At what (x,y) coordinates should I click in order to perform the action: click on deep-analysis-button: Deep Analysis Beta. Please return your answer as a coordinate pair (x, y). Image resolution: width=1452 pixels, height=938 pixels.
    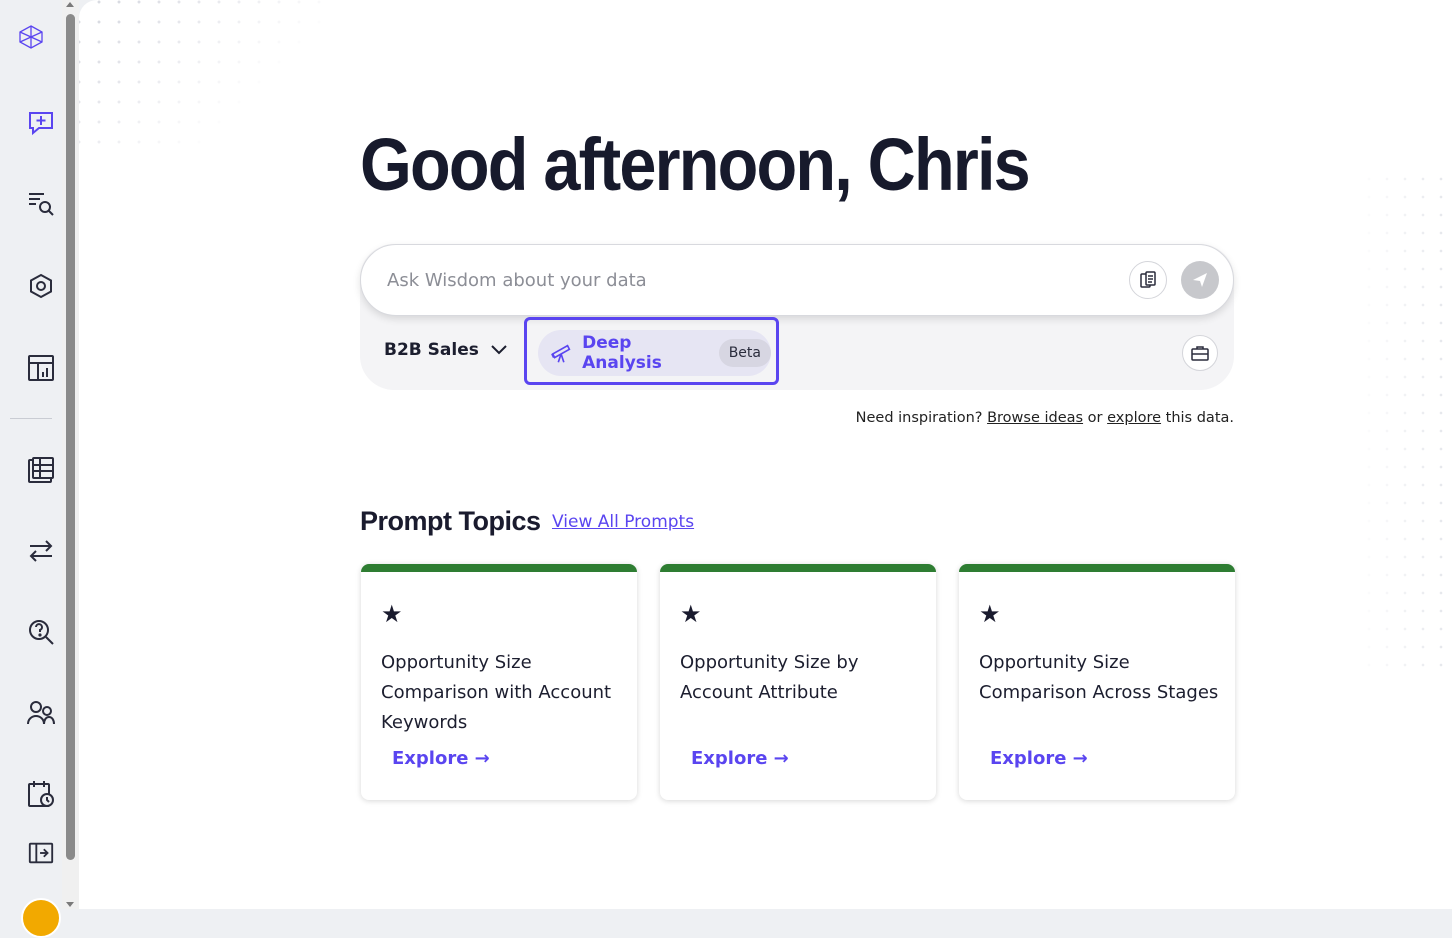
    Looking at the image, I should click on (654, 353).